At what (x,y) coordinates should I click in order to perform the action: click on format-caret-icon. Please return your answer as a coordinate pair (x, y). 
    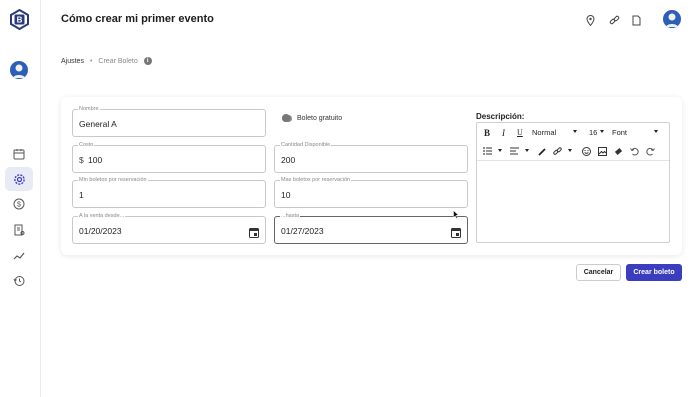
    Looking at the image, I should click on (575, 131).